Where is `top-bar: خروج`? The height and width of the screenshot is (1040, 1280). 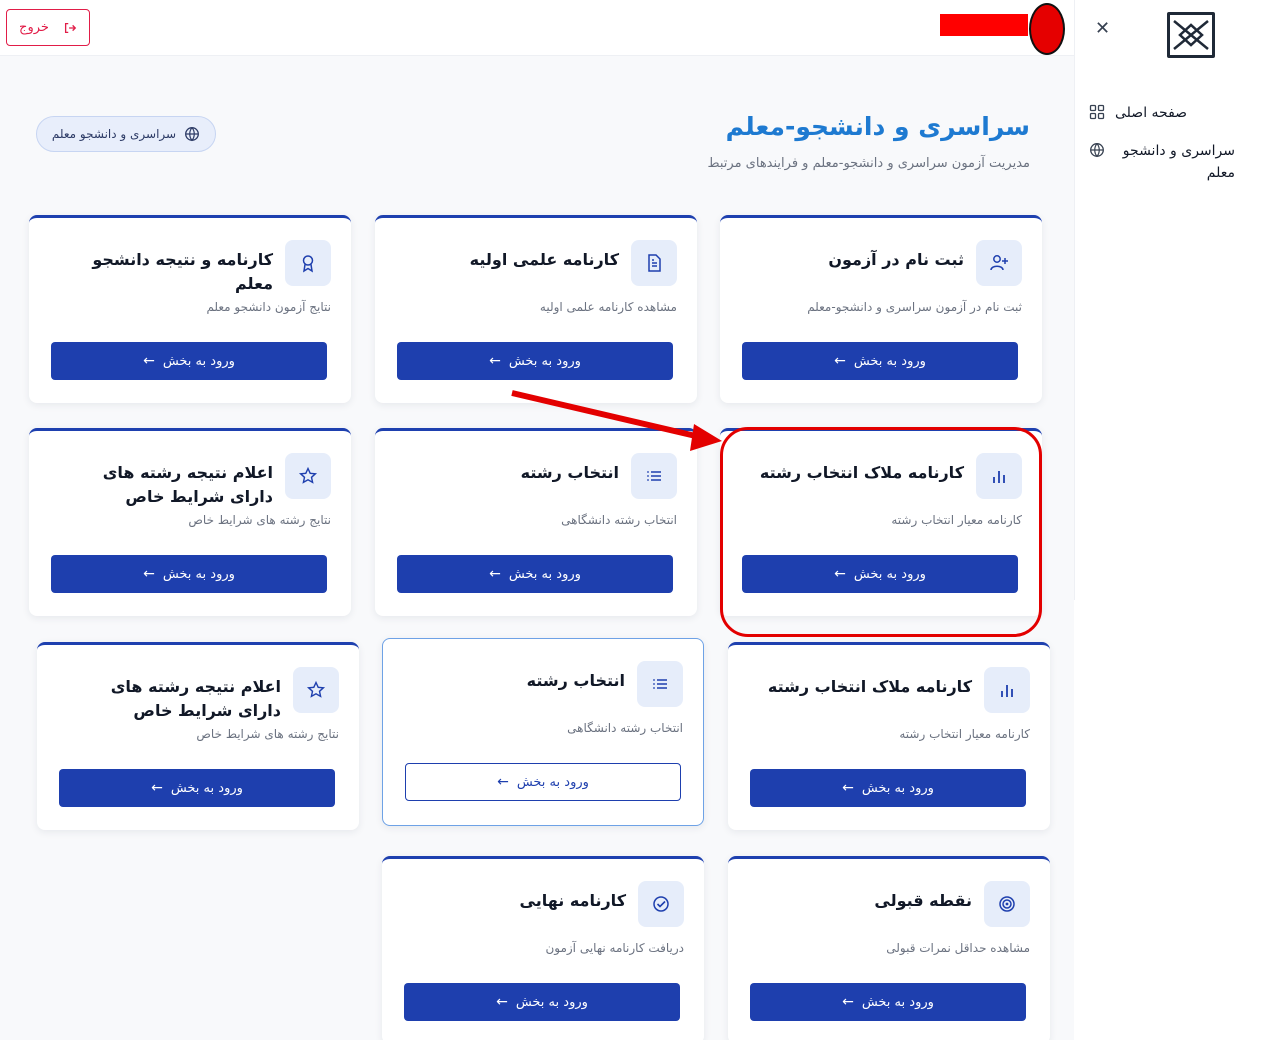
top-bar: خروج is located at coordinates (537, 28).